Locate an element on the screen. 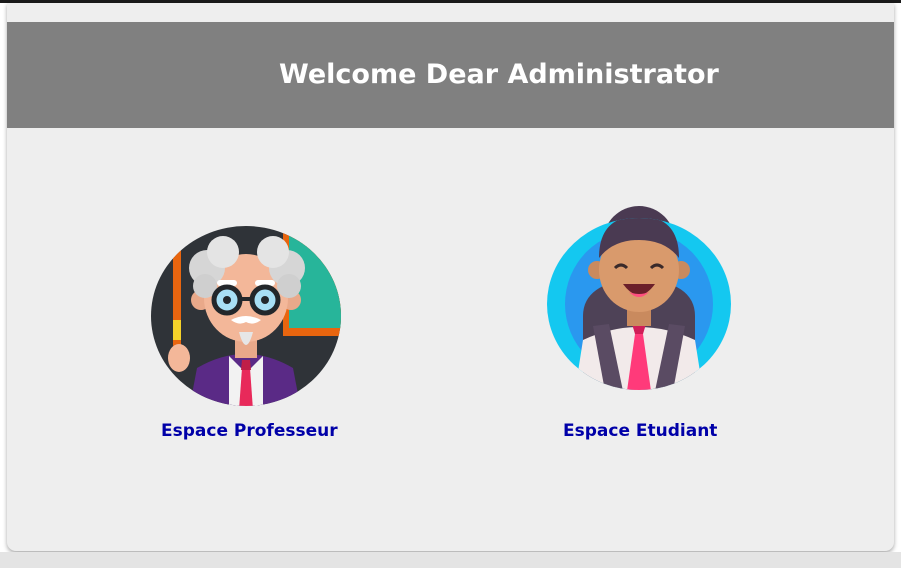  student-avatar-icon is located at coordinates (639, 298).